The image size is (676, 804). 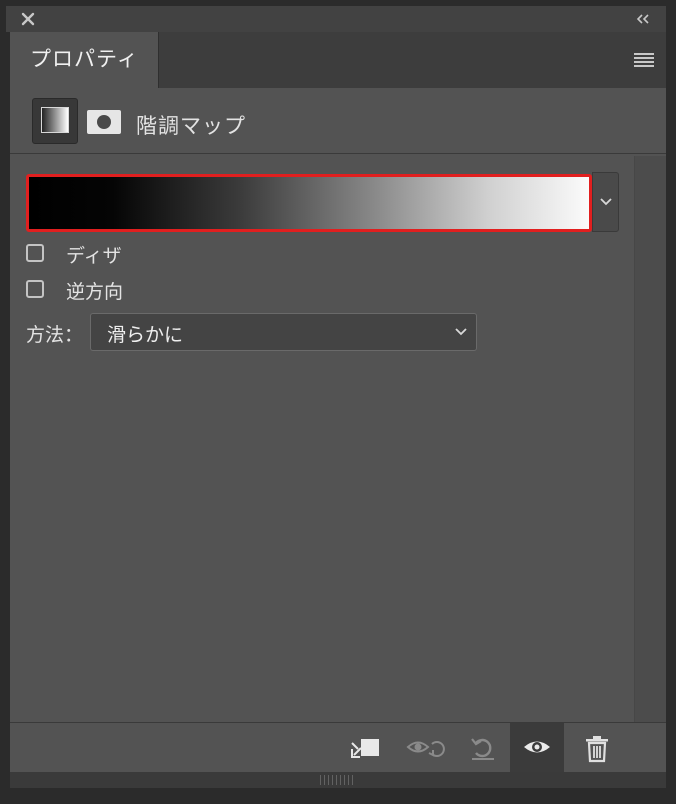 What do you see at coordinates (643, 19) in the screenshot?
I see `double-chevron-left-icon` at bounding box center [643, 19].